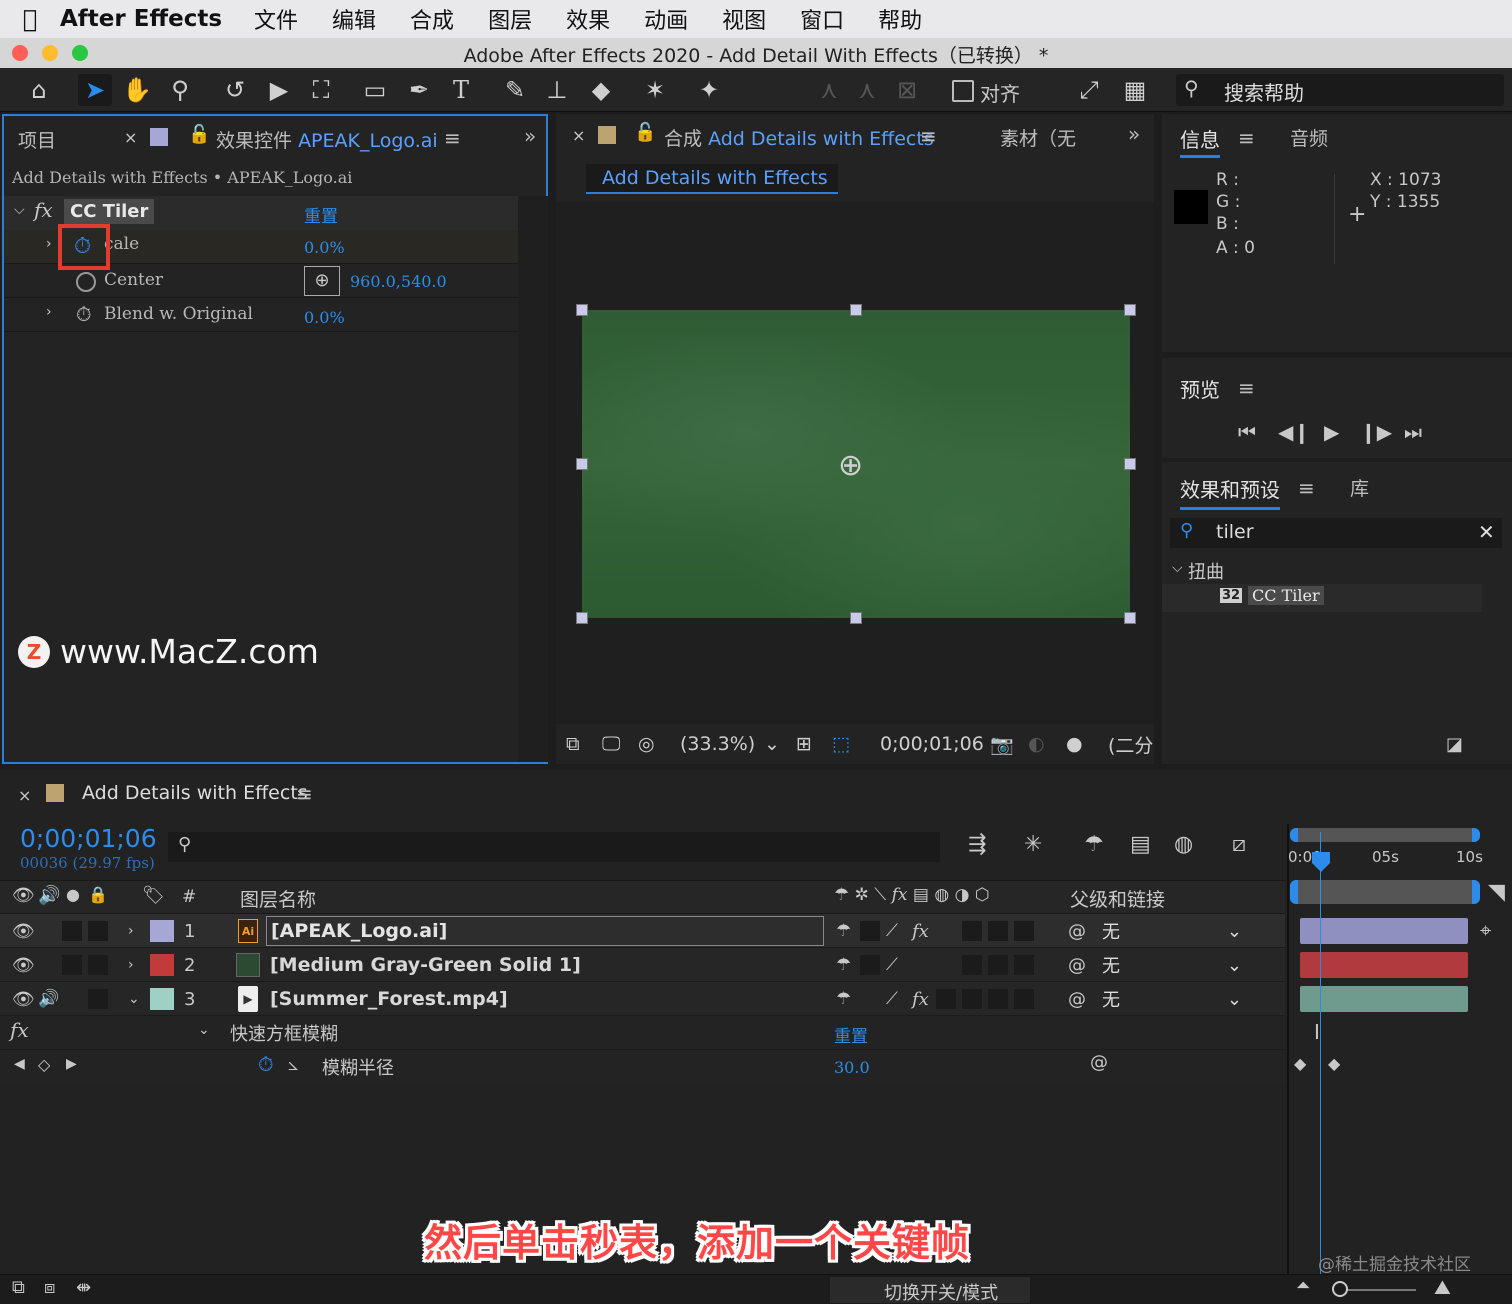 This screenshot has width=1512, height=1304. What do you see at coordinates (153, 895) in the screenshot?
I see `label-tag-icon: 🏷` at bounding box center [153, 895].